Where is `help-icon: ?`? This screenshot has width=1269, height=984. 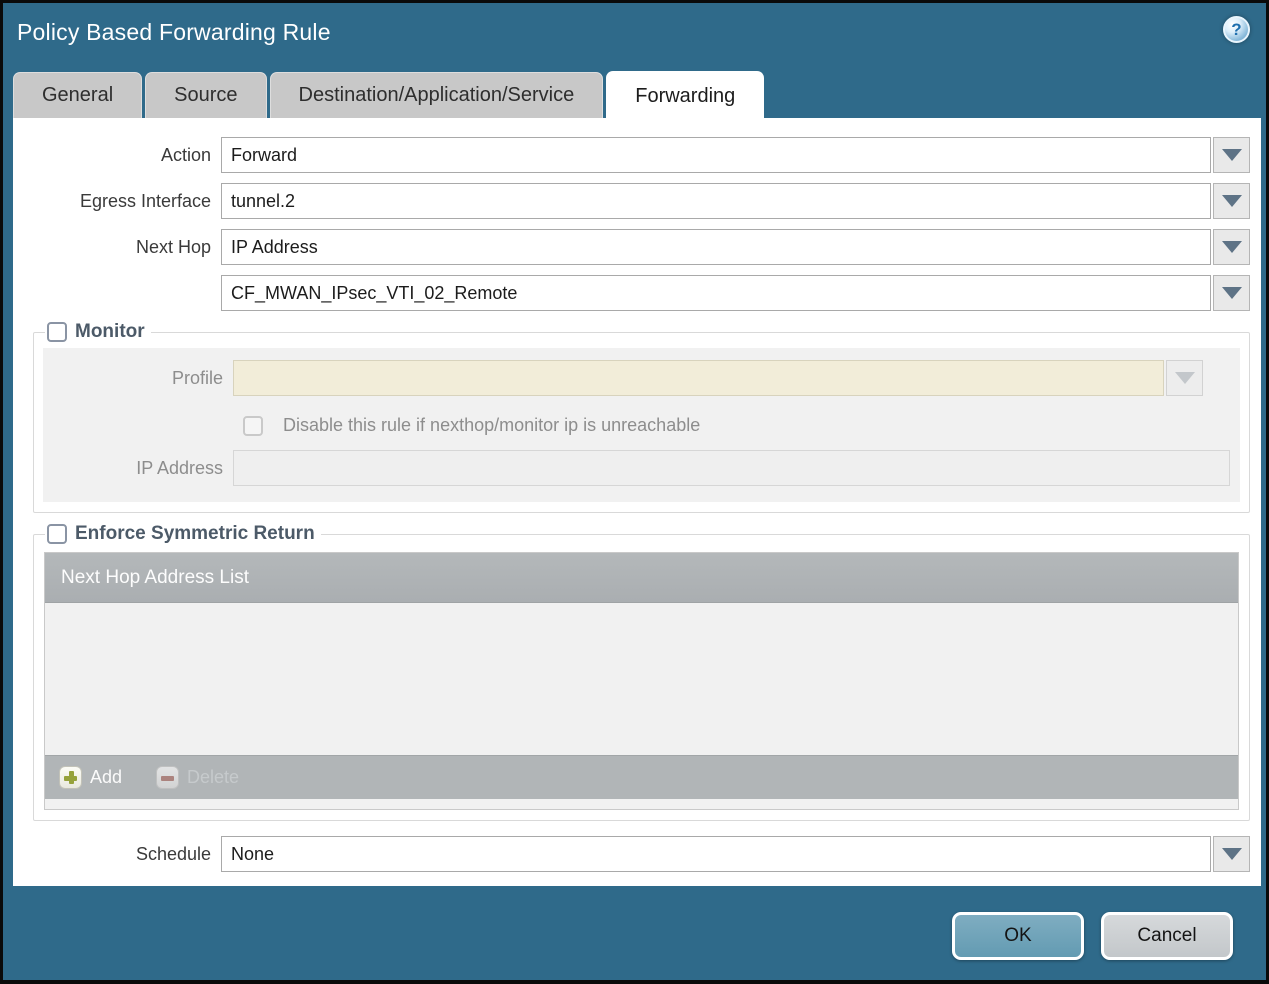 help-icon: ? is located at coordinates (1236, 29).